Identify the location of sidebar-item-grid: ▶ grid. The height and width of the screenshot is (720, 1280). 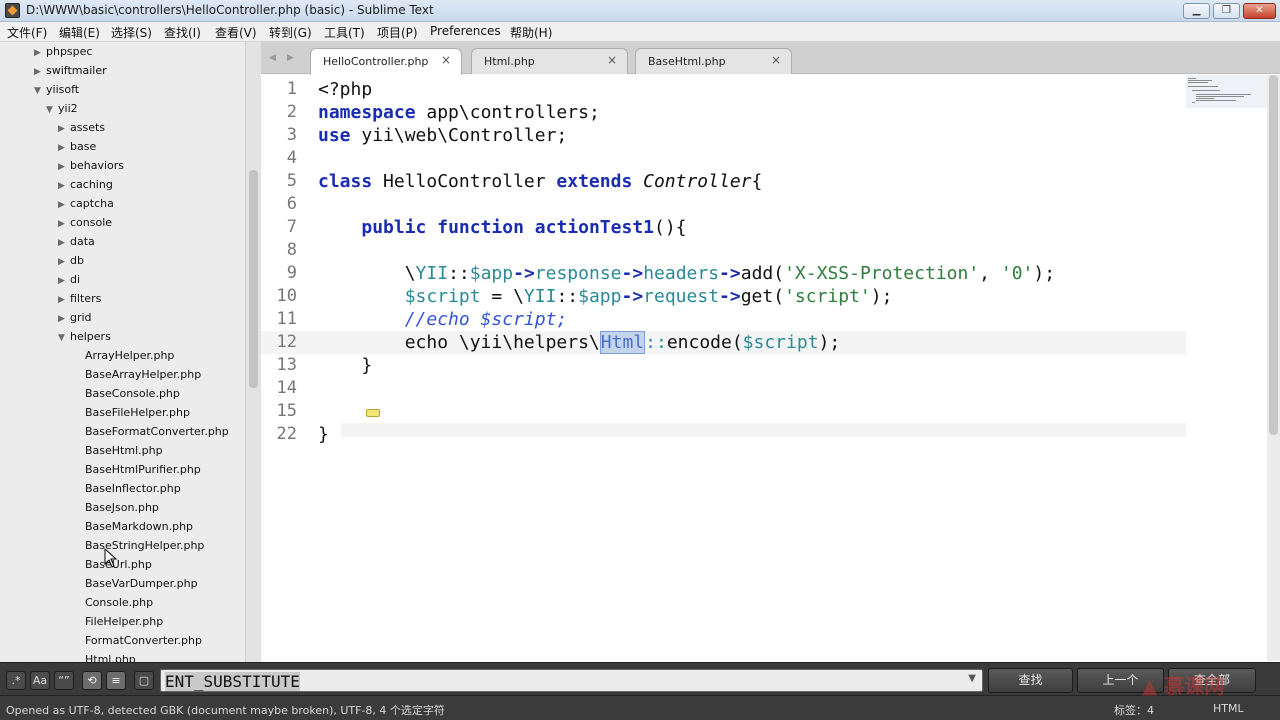
(75, 317).